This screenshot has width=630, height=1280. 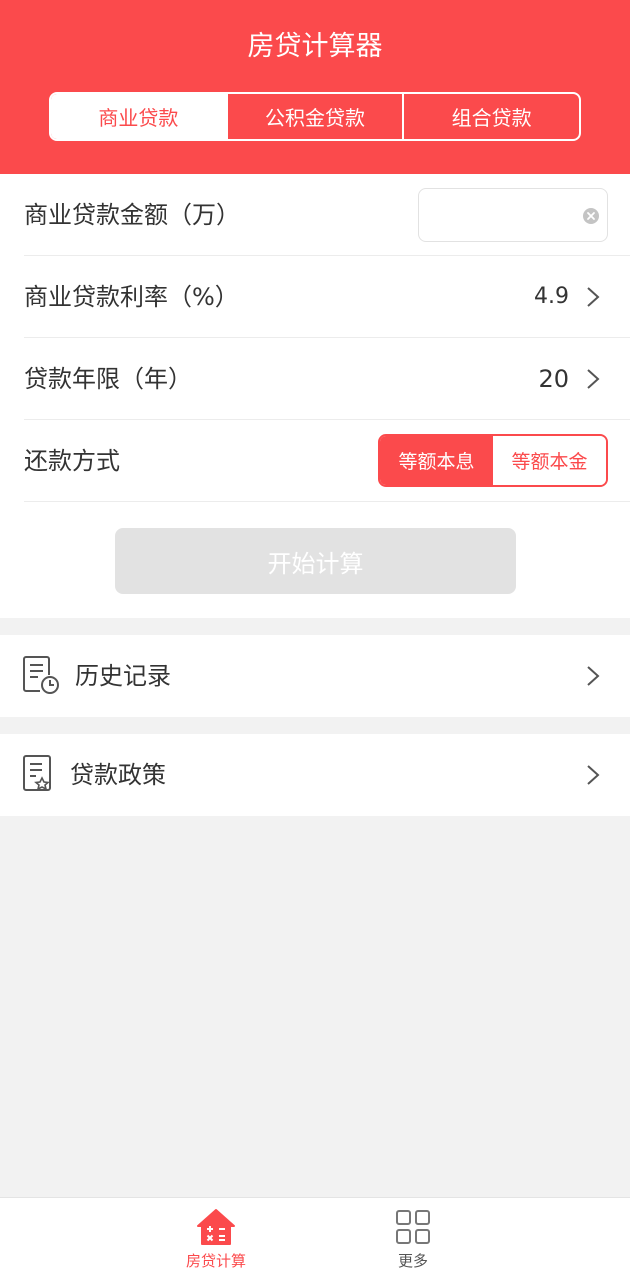 What do you see at coordinates (41, 675) in the screenshot?
I see `history-icon` at bounding box center [41, 675].